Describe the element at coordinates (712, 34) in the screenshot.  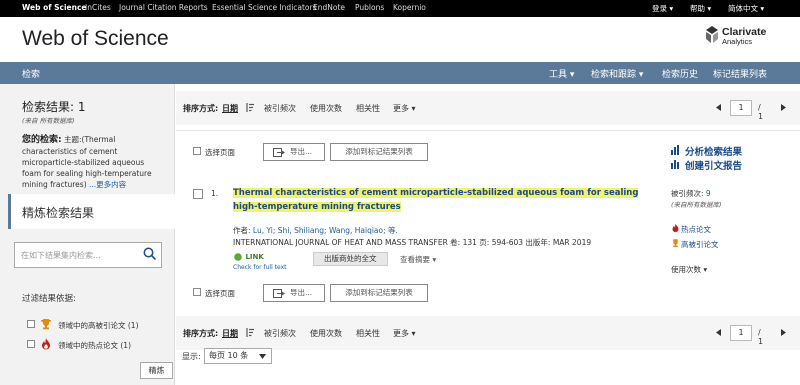
I see `clarivate-mark-icon` at that location.